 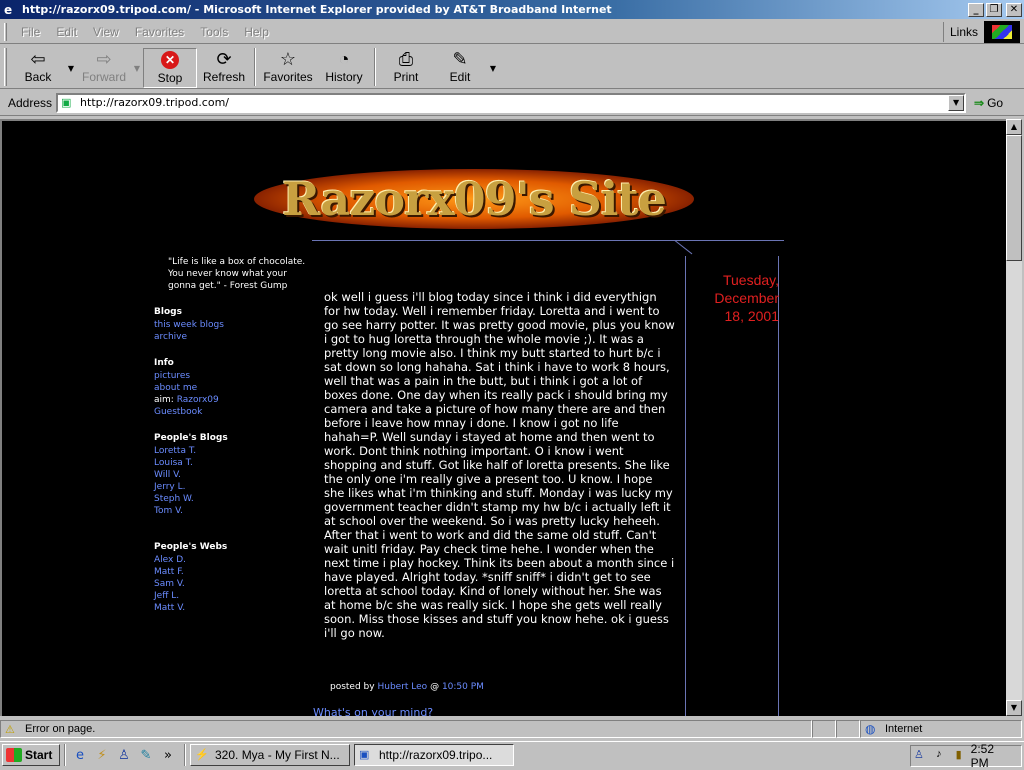 What do you see at coordinates (406, 68) in the screenshot?
I see `print-button: ⎙ Print` at bounding box center [406, 68].